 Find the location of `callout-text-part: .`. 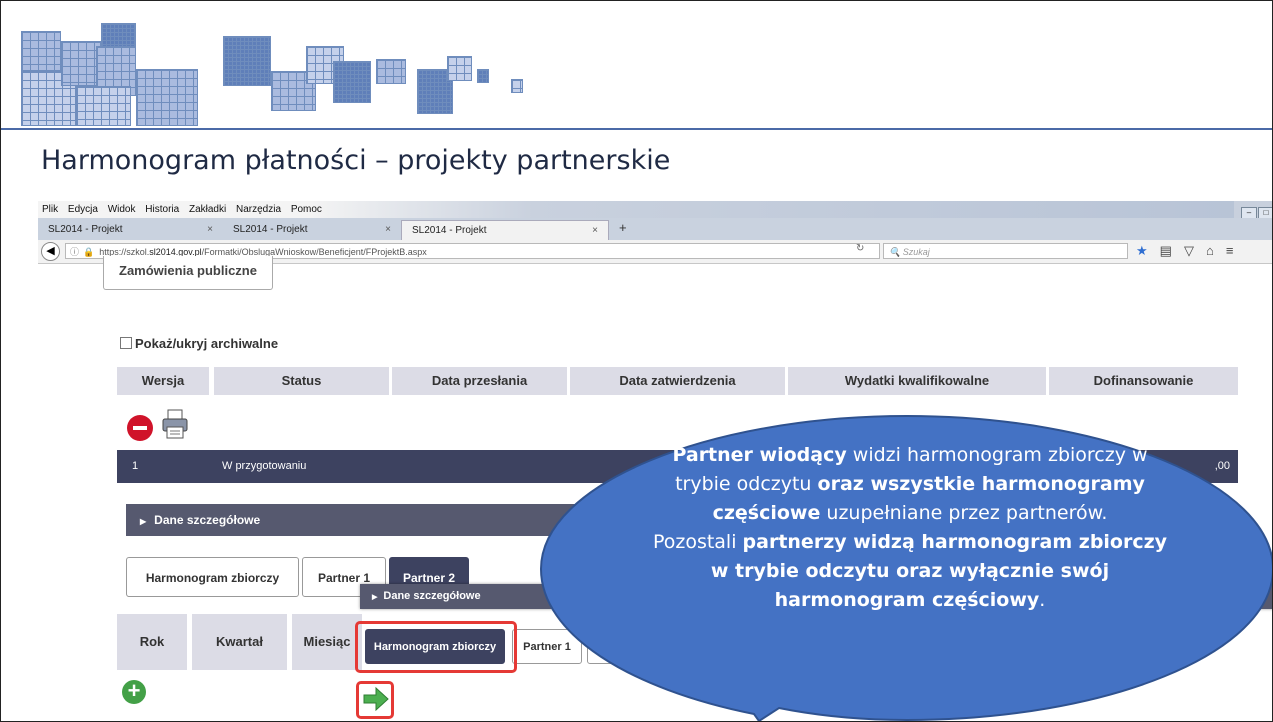

callout-text-part: . is located at coordinates (1042, 600).